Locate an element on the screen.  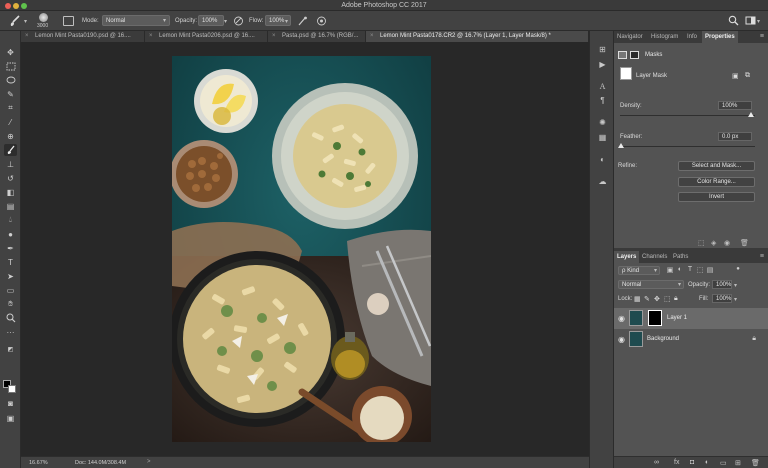
filter-smart-object-icon: ▤ is located at coordinates (710, 270).